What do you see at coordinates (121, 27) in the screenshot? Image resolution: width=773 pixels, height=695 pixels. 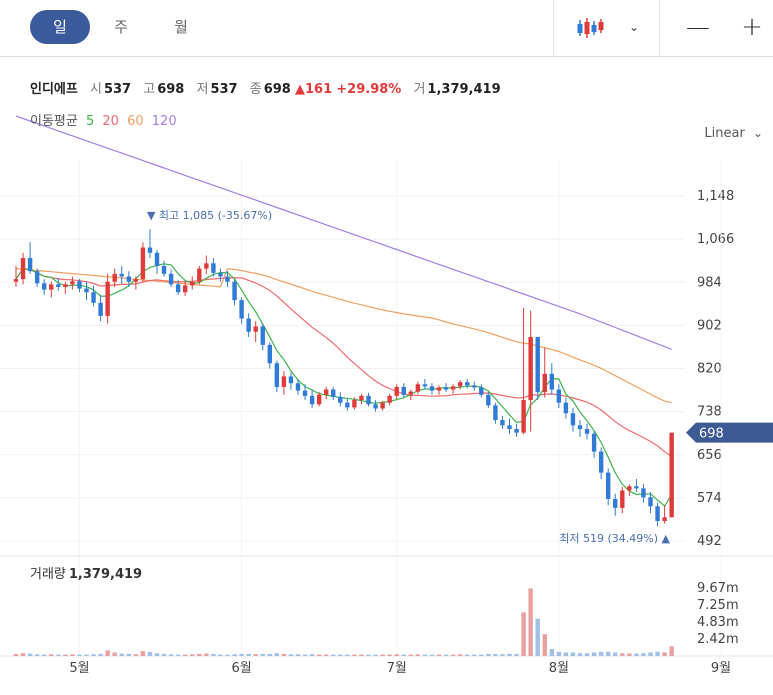 I see `tab-weekly: 주` at bounding box center [121, 27].